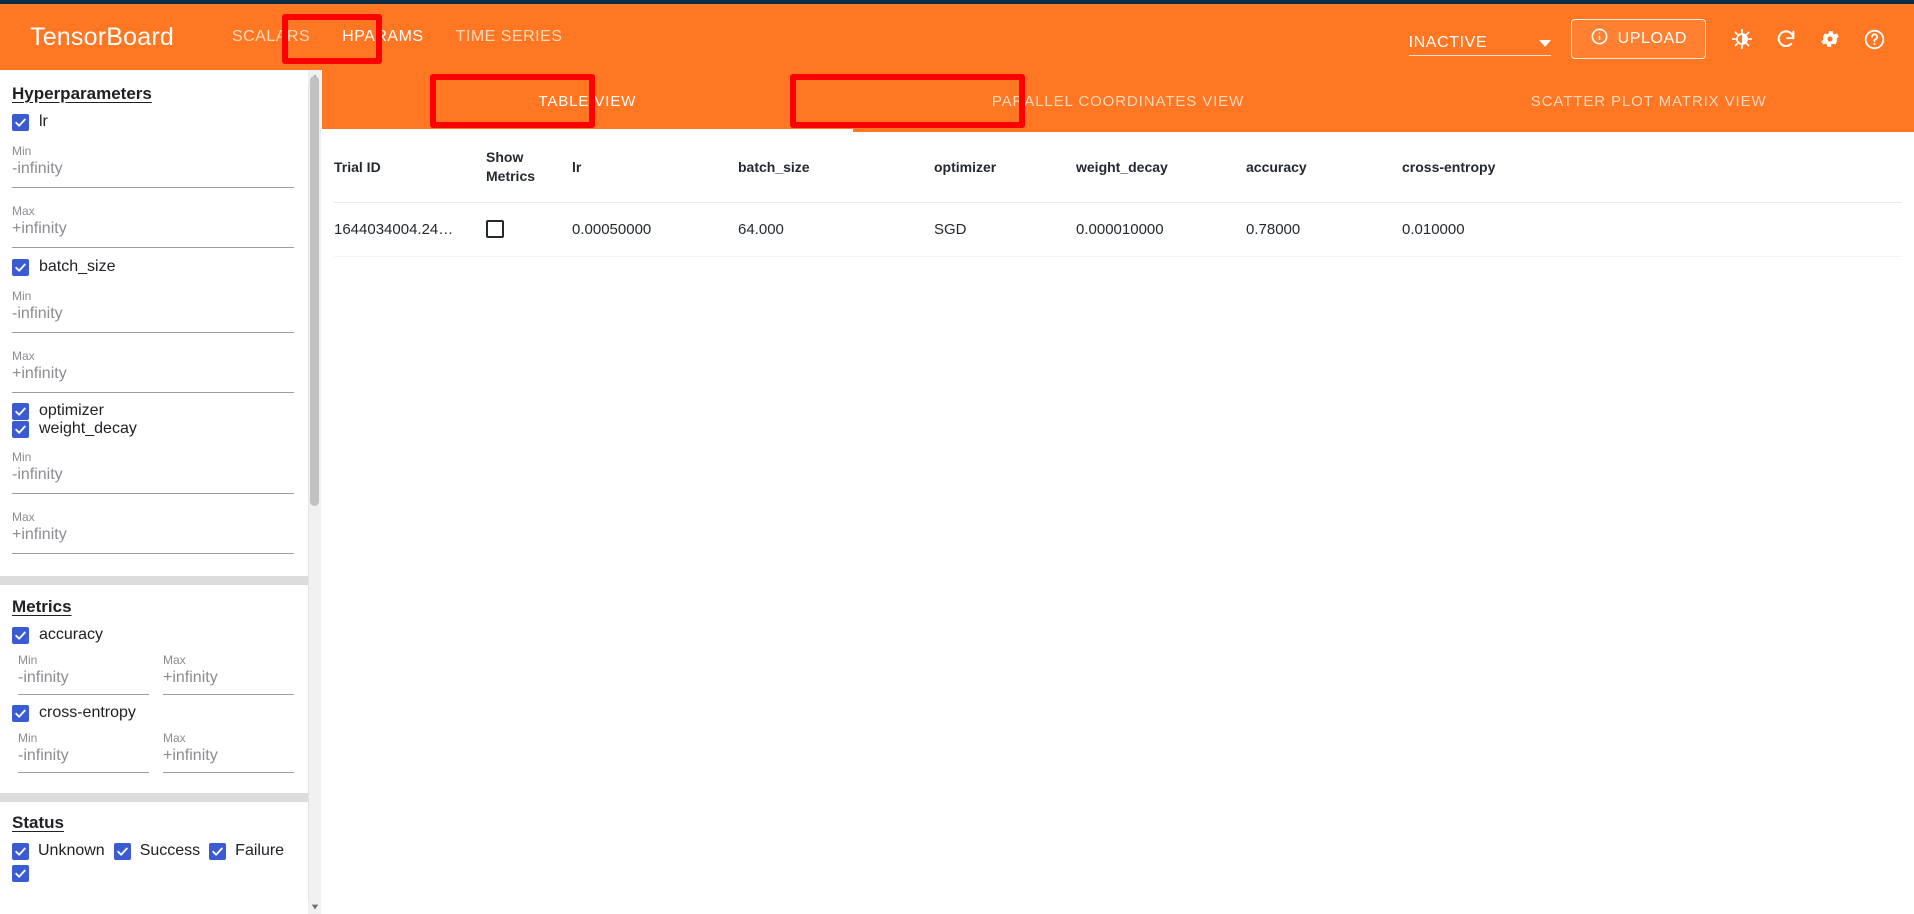 The height and width of the screenshot is (914, 1914). I want to click on checkbox-cross-entropy, so click(20, 713).